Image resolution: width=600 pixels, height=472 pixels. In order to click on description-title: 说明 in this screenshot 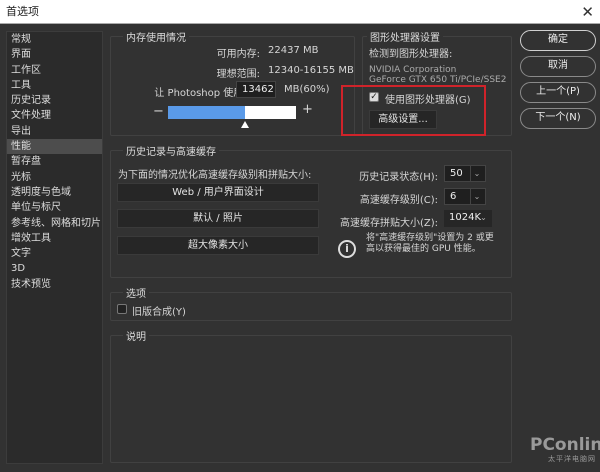, I will do `click(136, 335)`.